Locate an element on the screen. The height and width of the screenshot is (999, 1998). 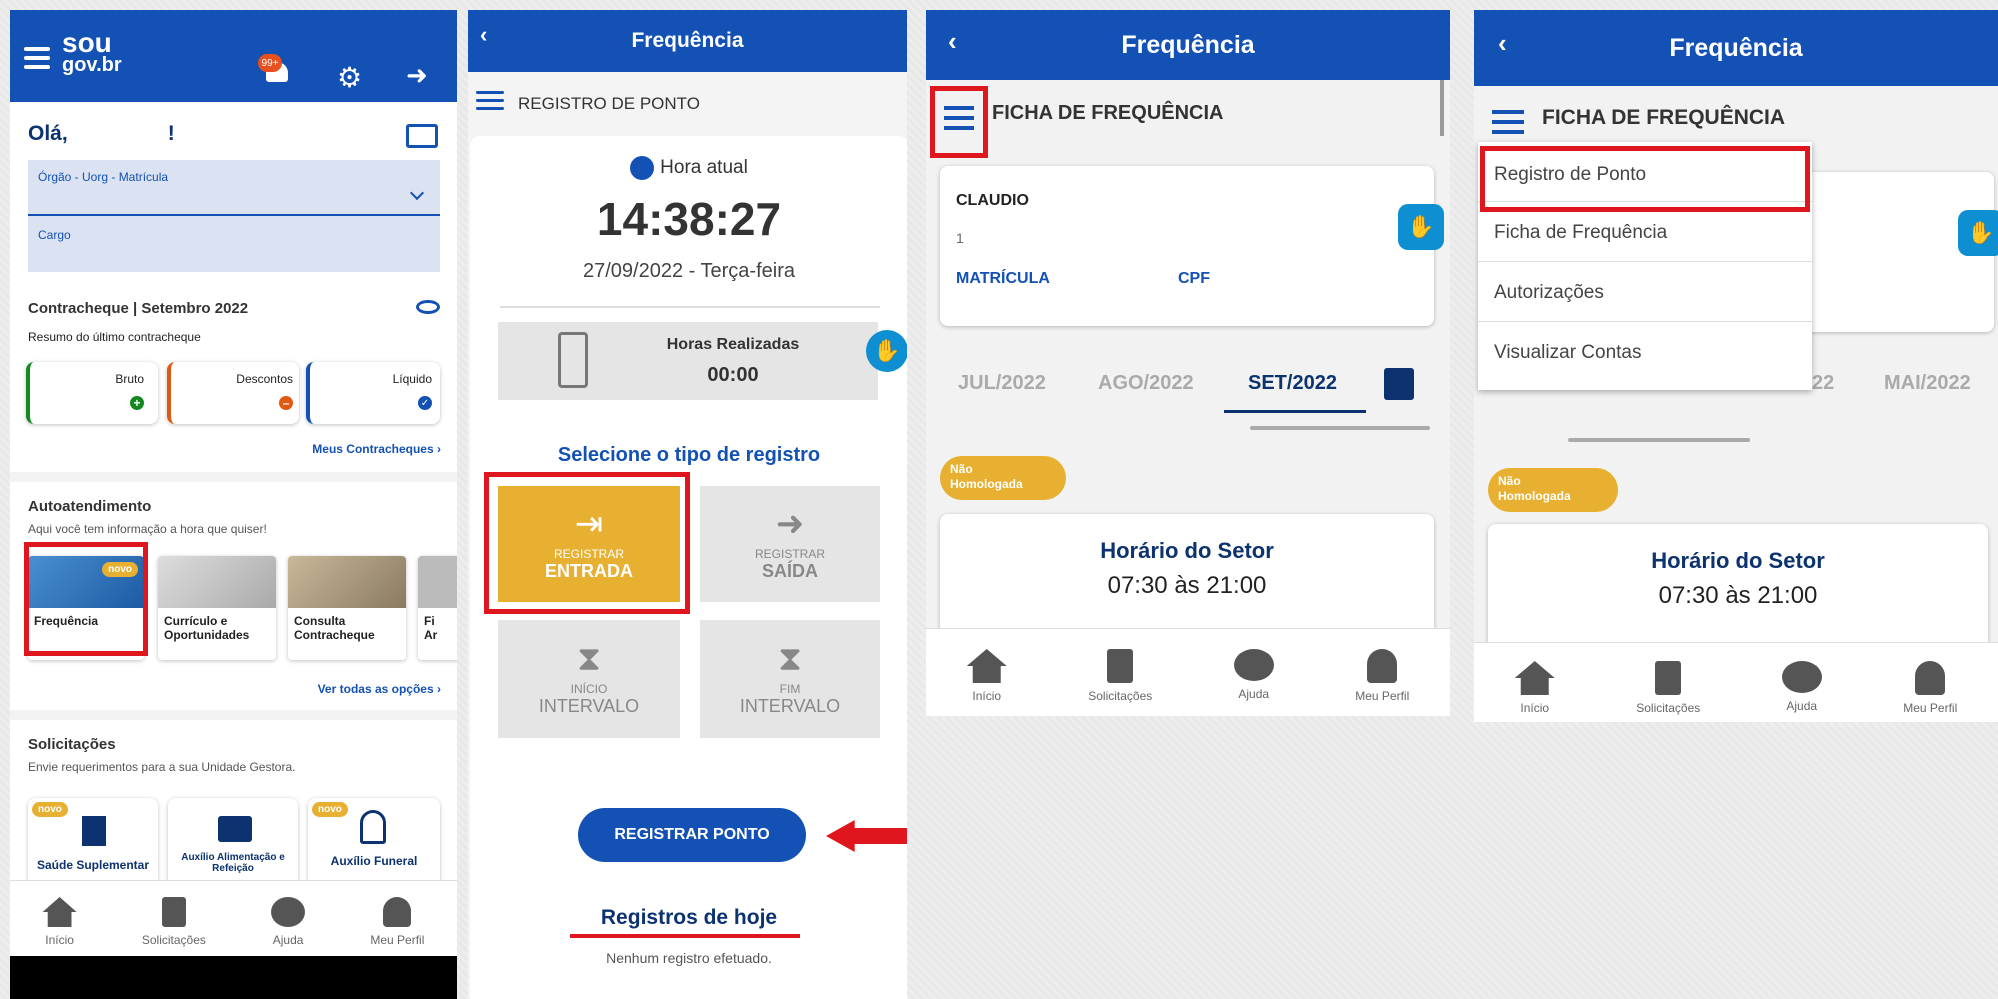
gear-icon: ⚙ is located at coordinates (349, 78).